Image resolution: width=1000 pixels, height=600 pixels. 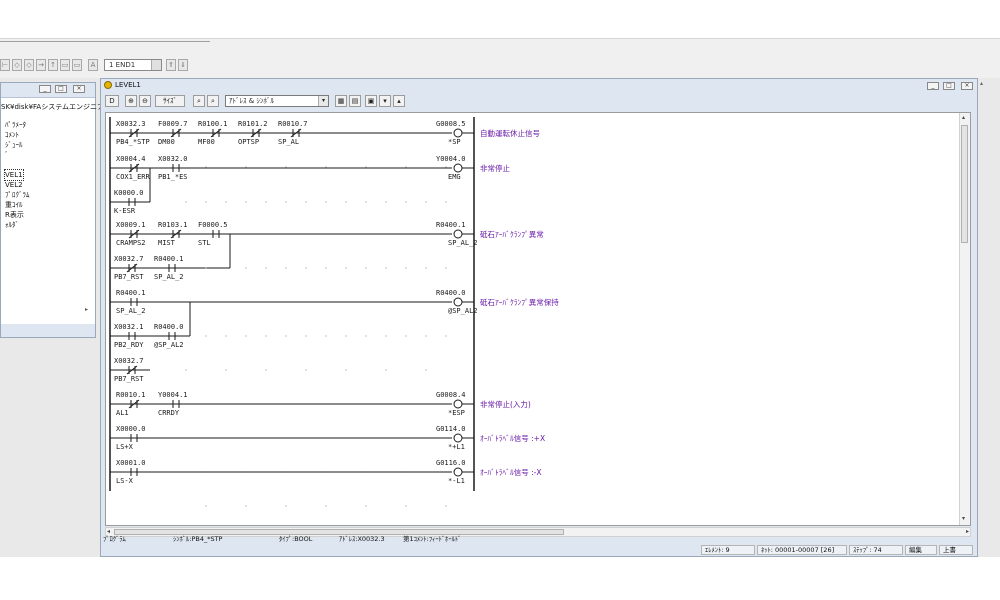 What do you see at coordinates (454, 177) in the screenshot?
I see `coil-symbol: EMG` at bounding box center [454, 177].